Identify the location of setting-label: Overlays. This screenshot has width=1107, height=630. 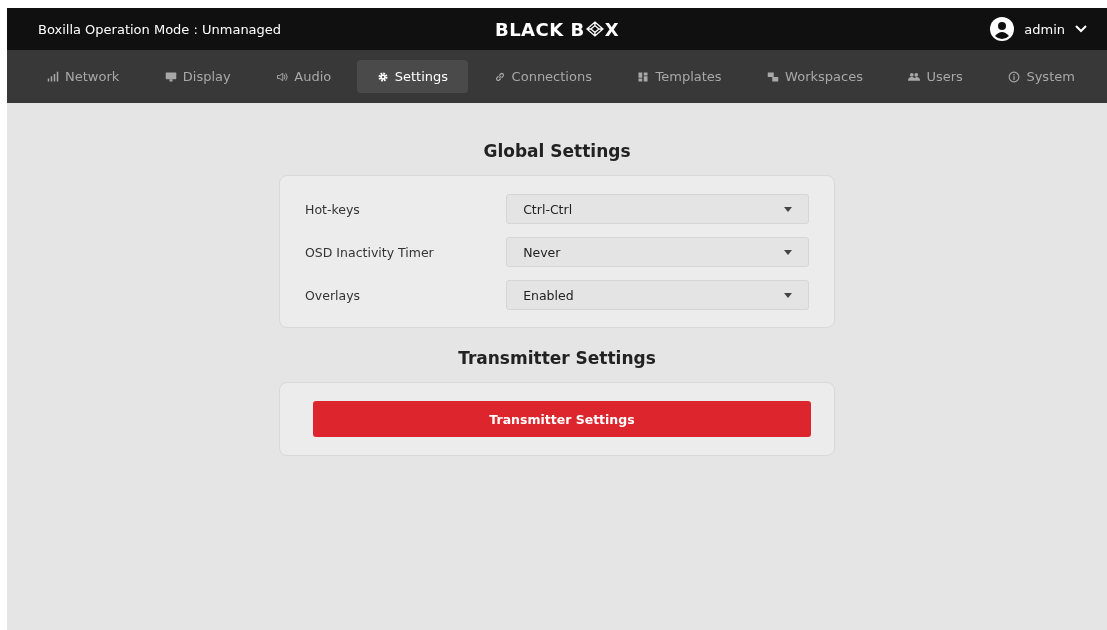
(333, 295).